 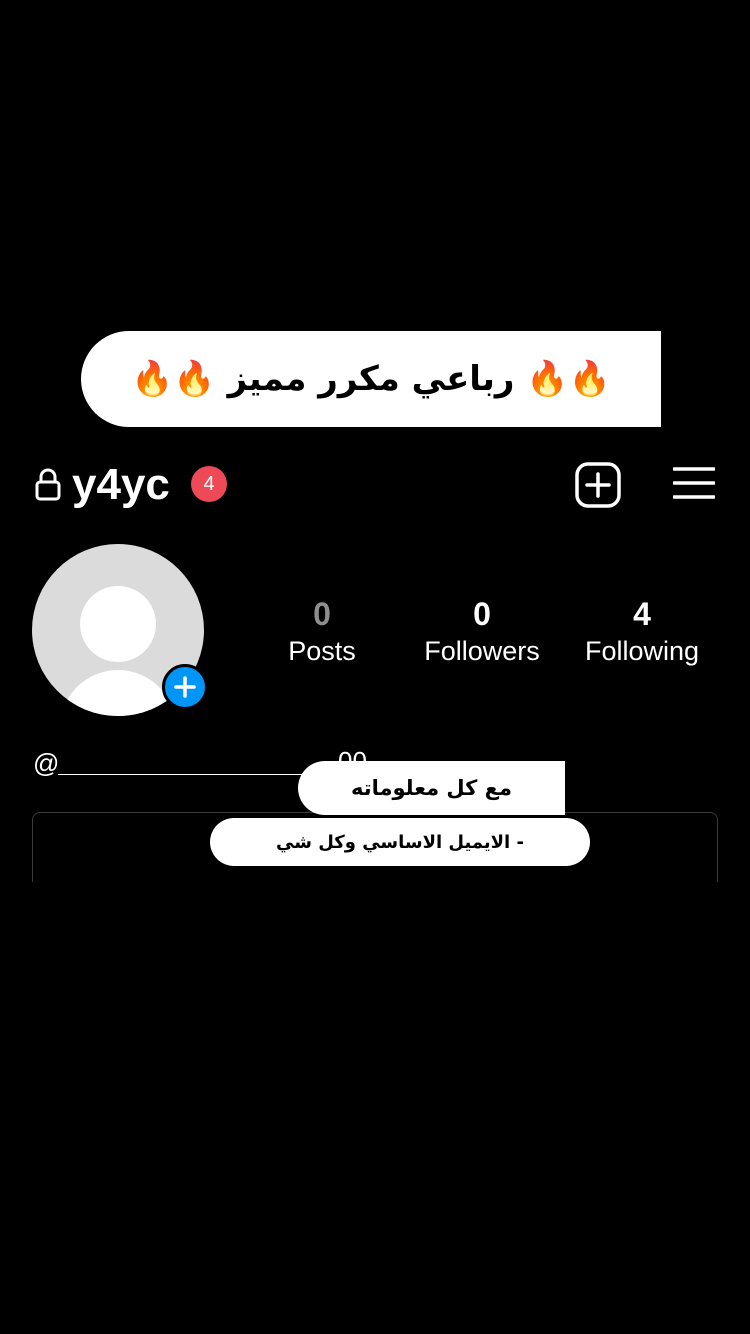 What do you see at coordinates (48, 484) in the screenshot?
I see `lock-icon` at bounding box center [48, 484].